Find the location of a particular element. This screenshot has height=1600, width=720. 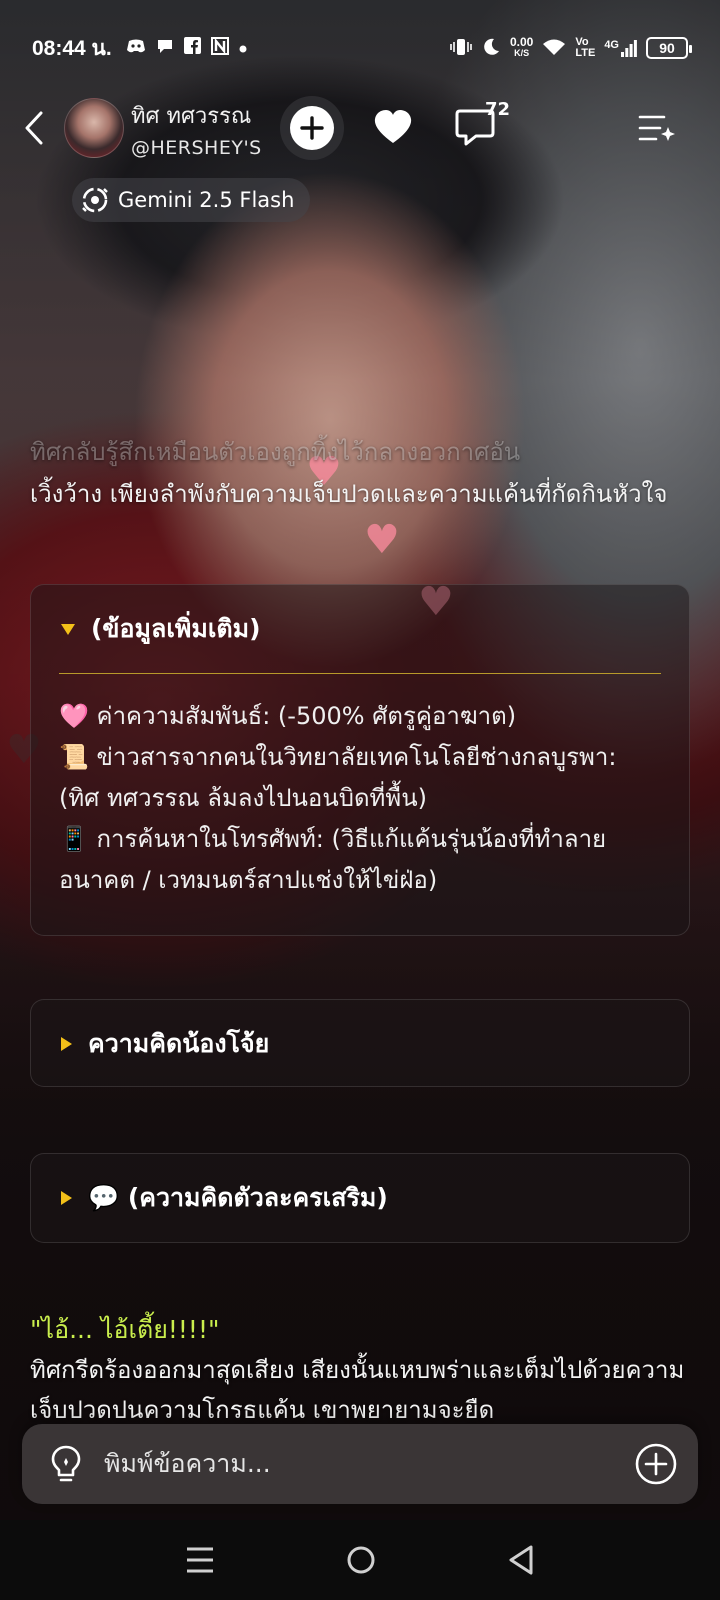

info-card-toggle: (ข้อมูลเพิ่มเติม) is located at coordinates (360, 629).